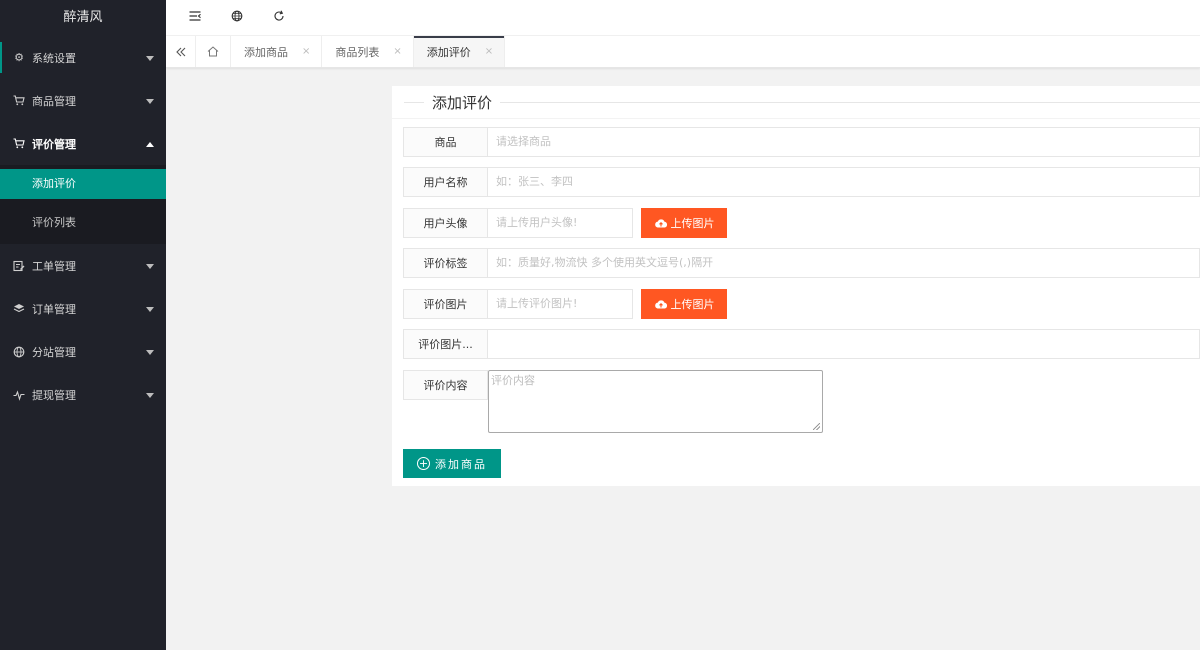 This screenshot has width=1200, height=650. I want to click on content-label: 评价内容, so click(445, 385).